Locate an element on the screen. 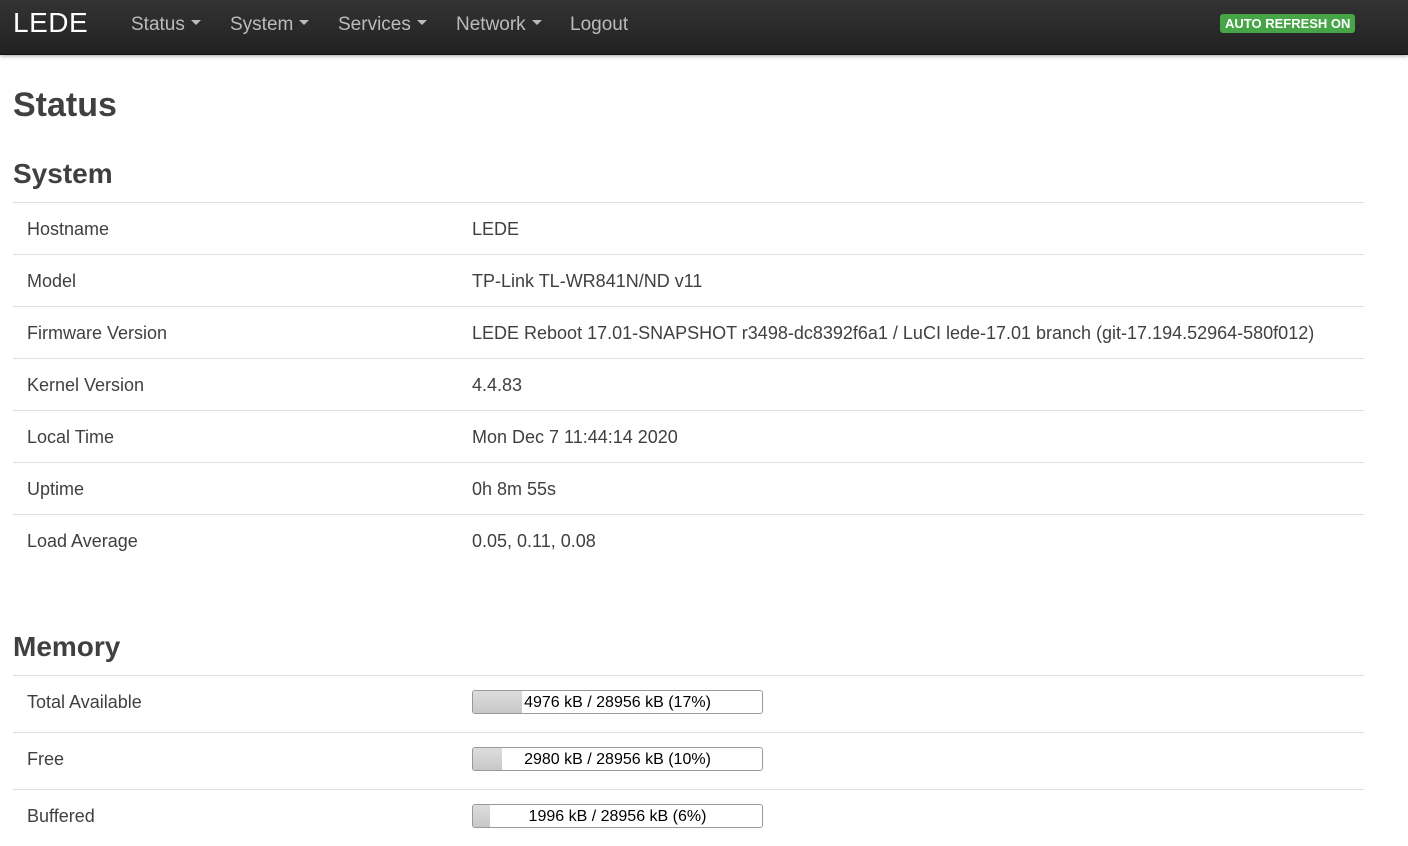 The height and width of the screenshot is (846, 1408). nav-menu-network: Network is located at coordinates (499, 25).